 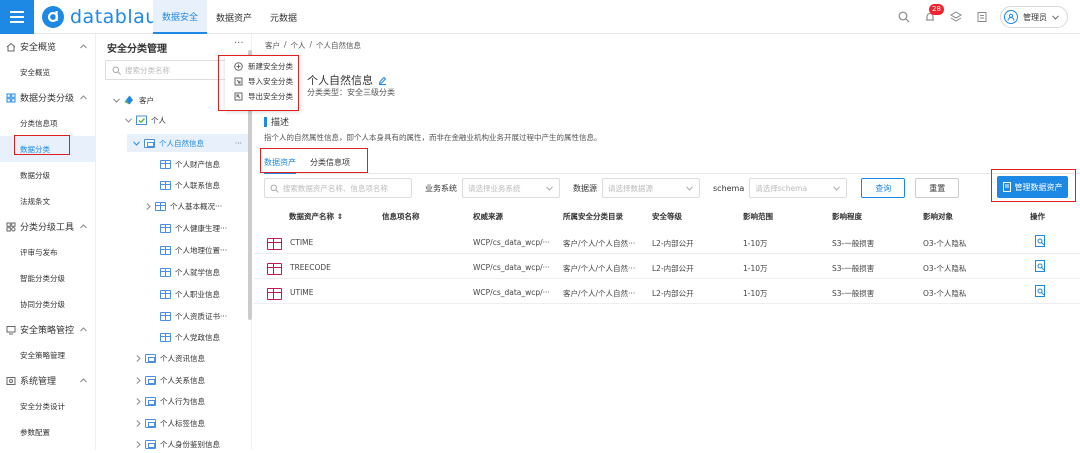 What do you see at coordinates (170, 423) in the screenshot?
I see `tree-node-tags: 个人标签信息` at bounding box center [170, 423].